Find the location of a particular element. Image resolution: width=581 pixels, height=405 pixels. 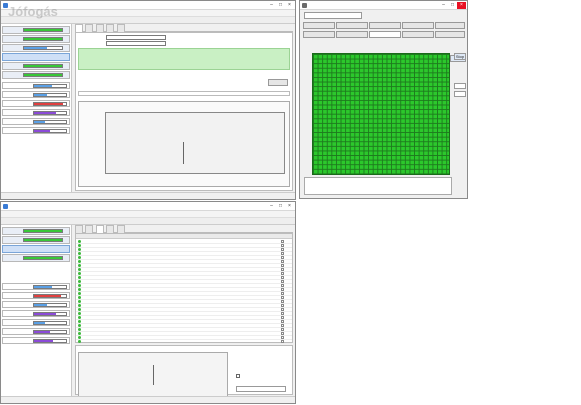

comment-field is located at coordinates (184, 93).